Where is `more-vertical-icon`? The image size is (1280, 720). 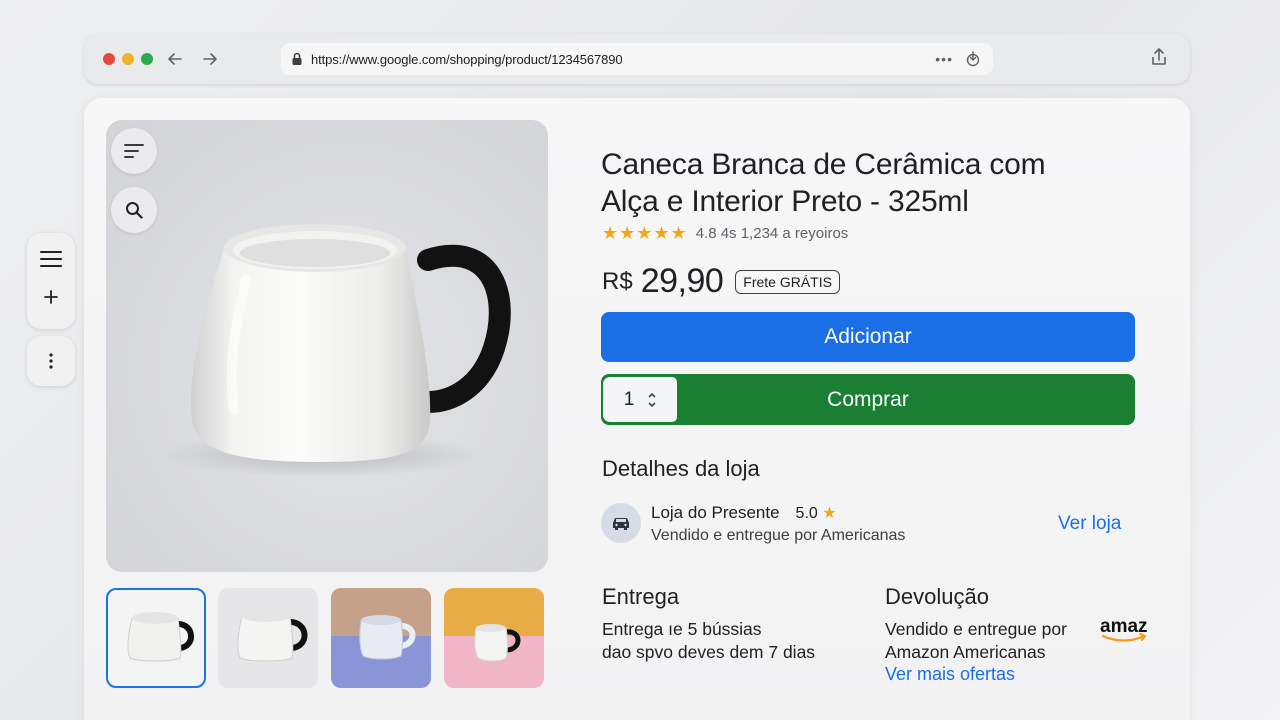 more-vertical-icon is located at coordinates (51, 361).